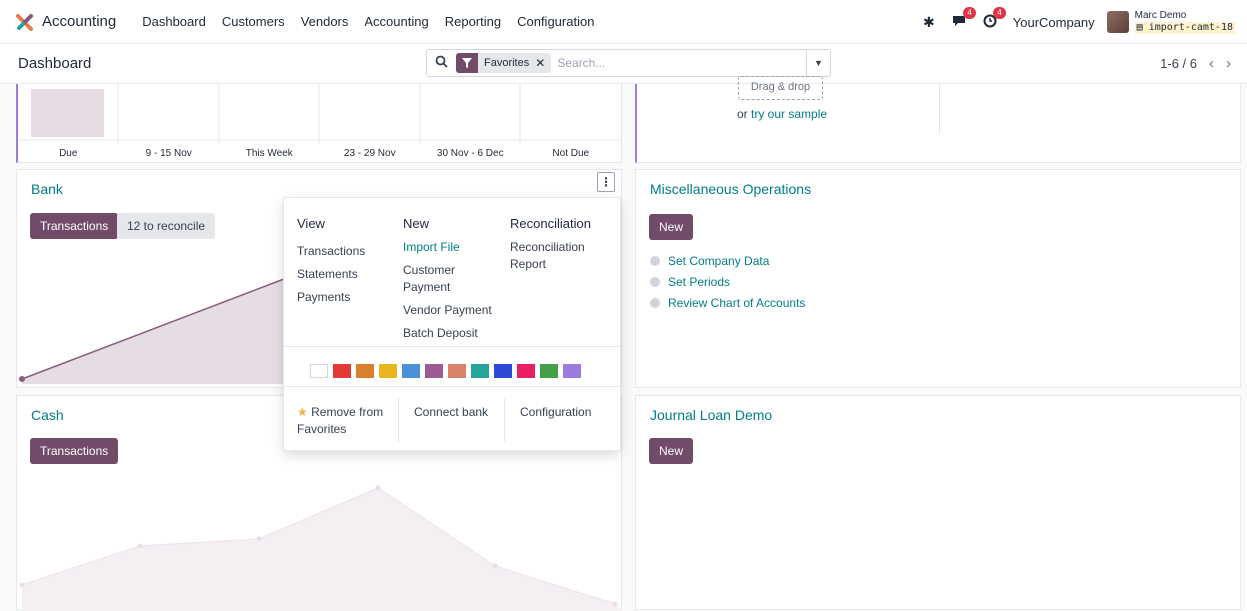 The image size is (1247, 611). What do you see at coordinates (396, 21) in the screenshot?
I see `menu-accounting: Accounting` at bounding box center [396, 21].